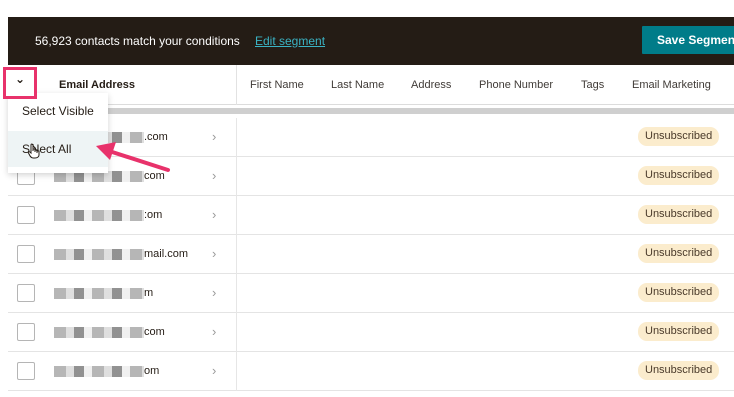 The height and width of the screenshot is (397, 734). I want to click on column-header-email: Email Address, so click(97, 85).